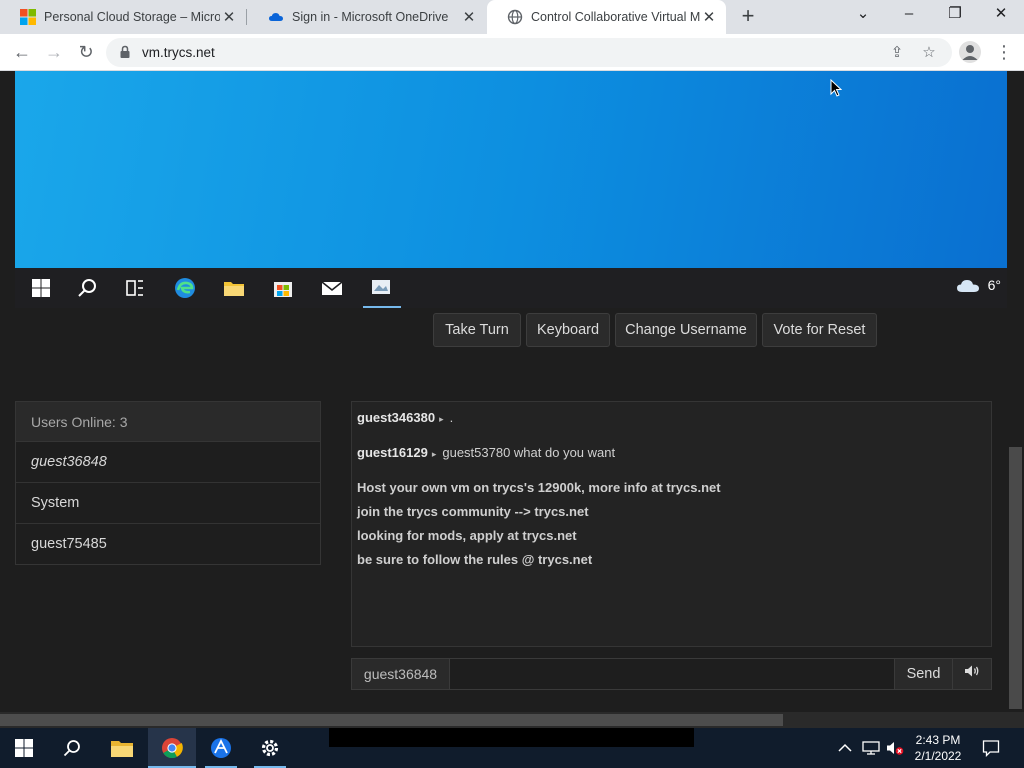 This screenshot has height=768, width=1024. Describe the element at coordinates (370, 17) in the screenshot. I see `tab-title: Sign in - Microsoft OneDrive` at that location.